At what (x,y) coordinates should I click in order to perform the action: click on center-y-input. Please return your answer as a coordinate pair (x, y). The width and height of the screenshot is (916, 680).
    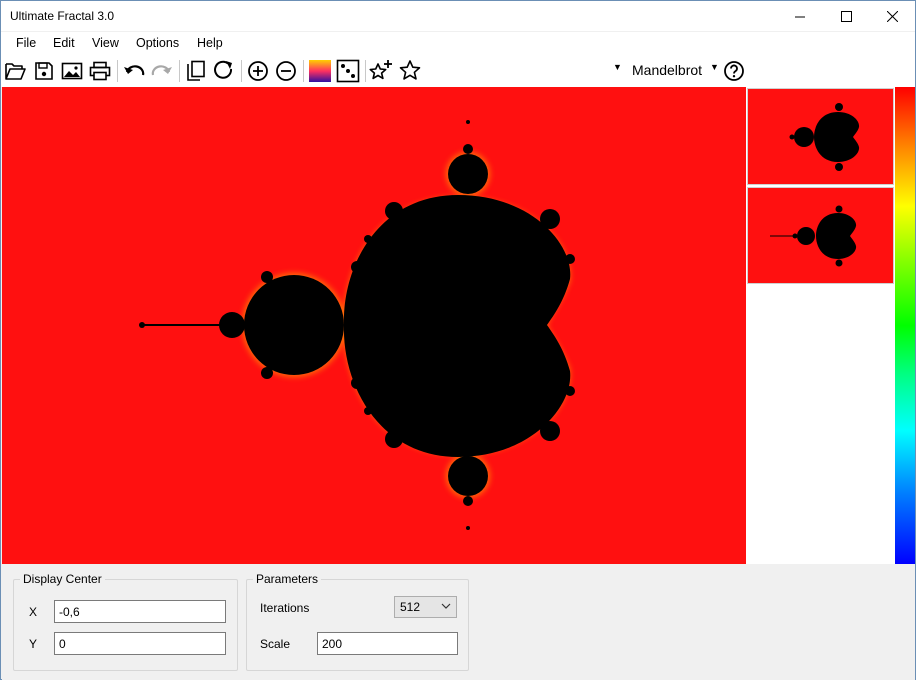
    Looking at the image, I should click on (140, 643).